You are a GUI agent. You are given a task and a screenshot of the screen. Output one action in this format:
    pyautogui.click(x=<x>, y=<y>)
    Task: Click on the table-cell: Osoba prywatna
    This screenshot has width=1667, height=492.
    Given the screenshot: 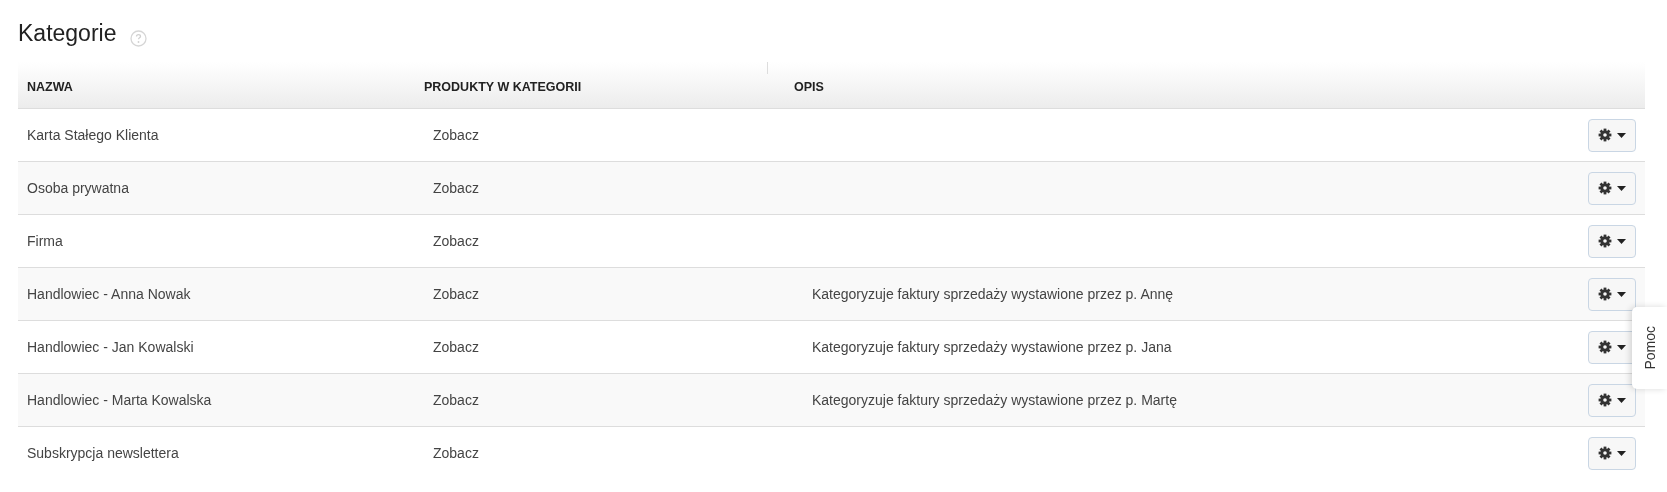 What is the action you would take?
    pyautogui.click(x=78, y=188)
    